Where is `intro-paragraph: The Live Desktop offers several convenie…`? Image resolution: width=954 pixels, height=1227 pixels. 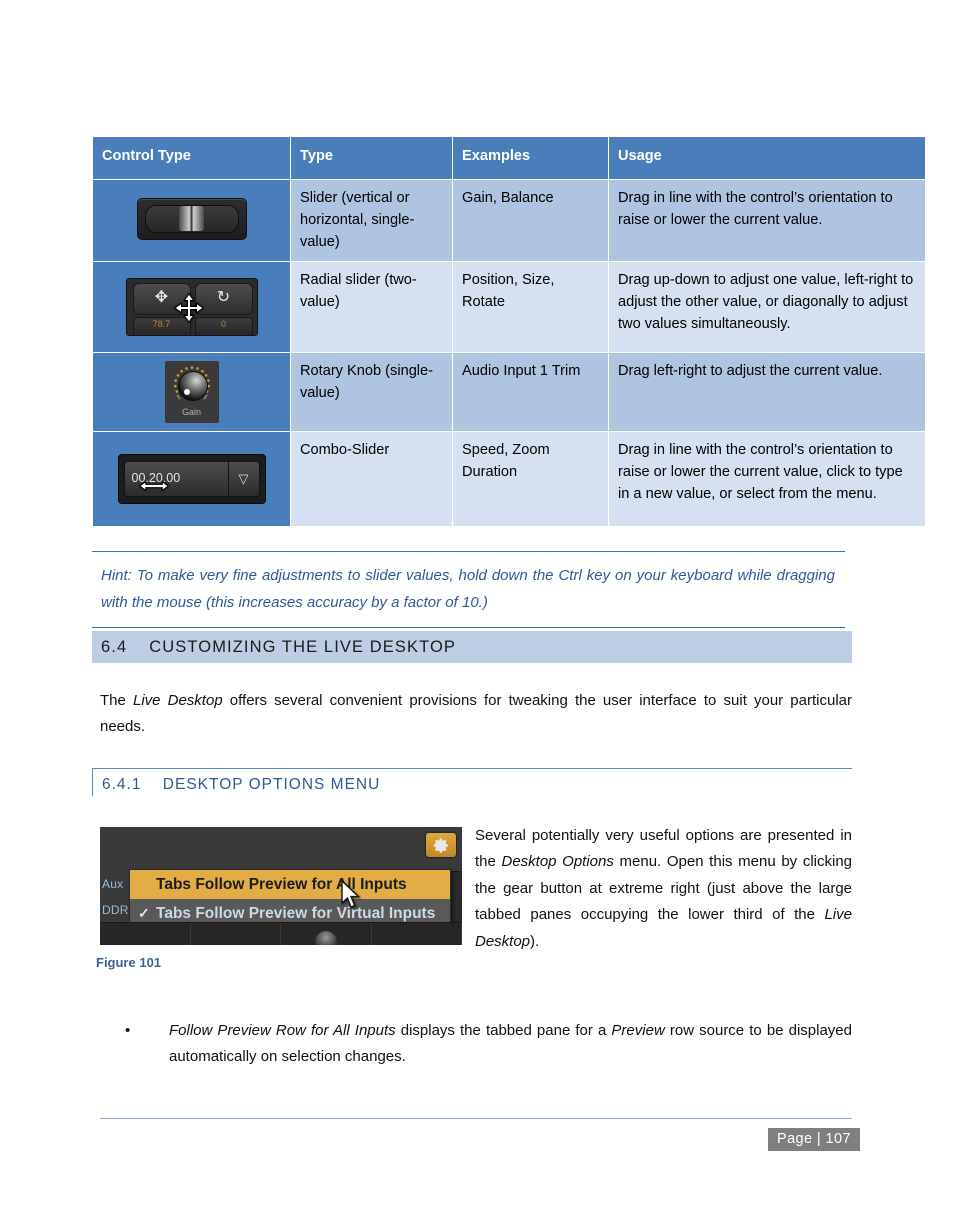 intro-paragraph: The Live Desktop offers several convenie… is located at coordinates (476, 714).